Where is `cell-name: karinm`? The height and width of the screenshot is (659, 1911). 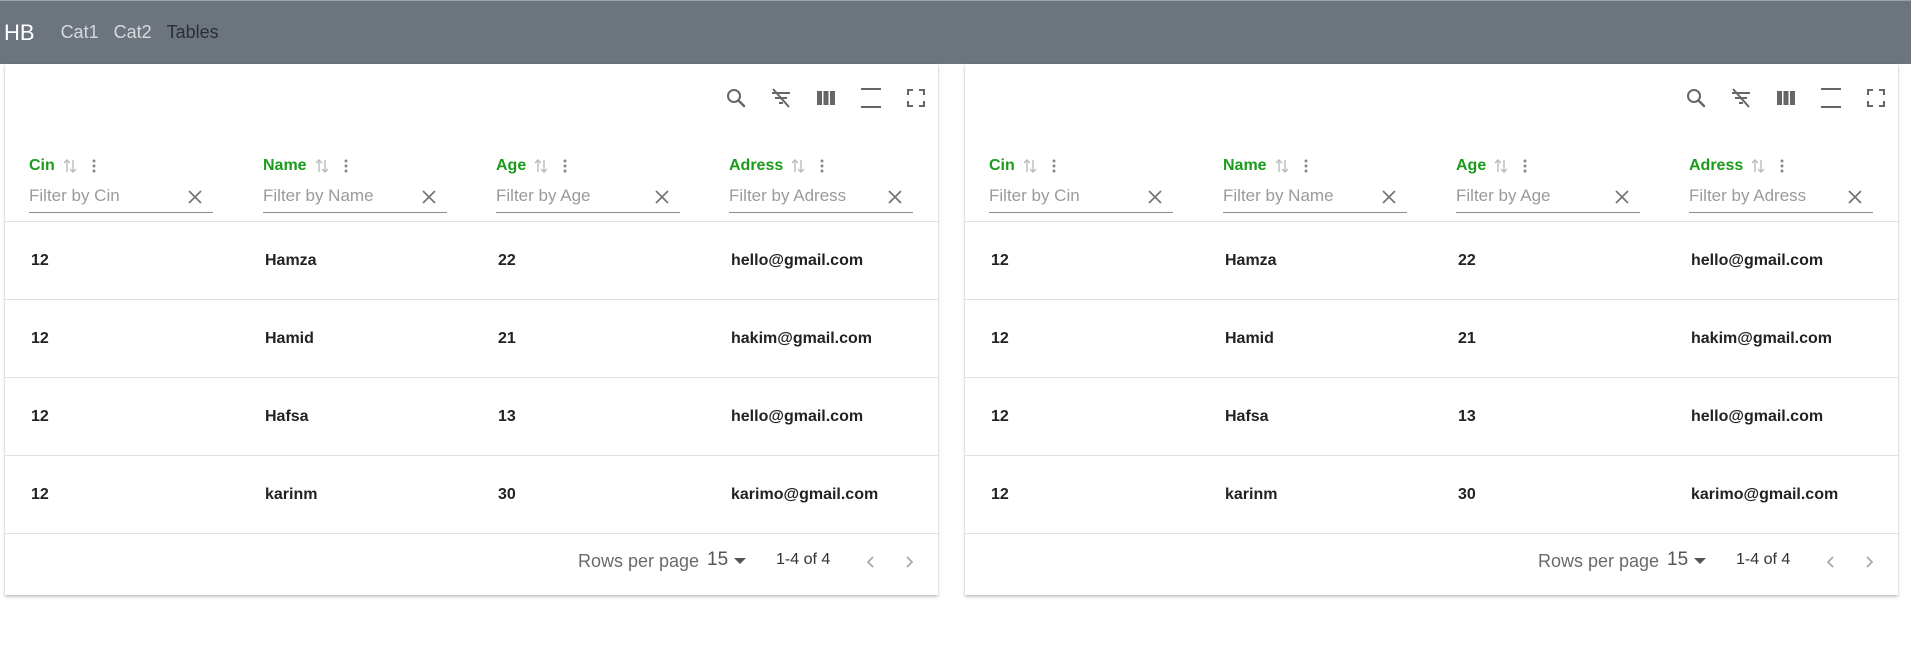 cell-name: karinm is located at coordinates (1251, 494).